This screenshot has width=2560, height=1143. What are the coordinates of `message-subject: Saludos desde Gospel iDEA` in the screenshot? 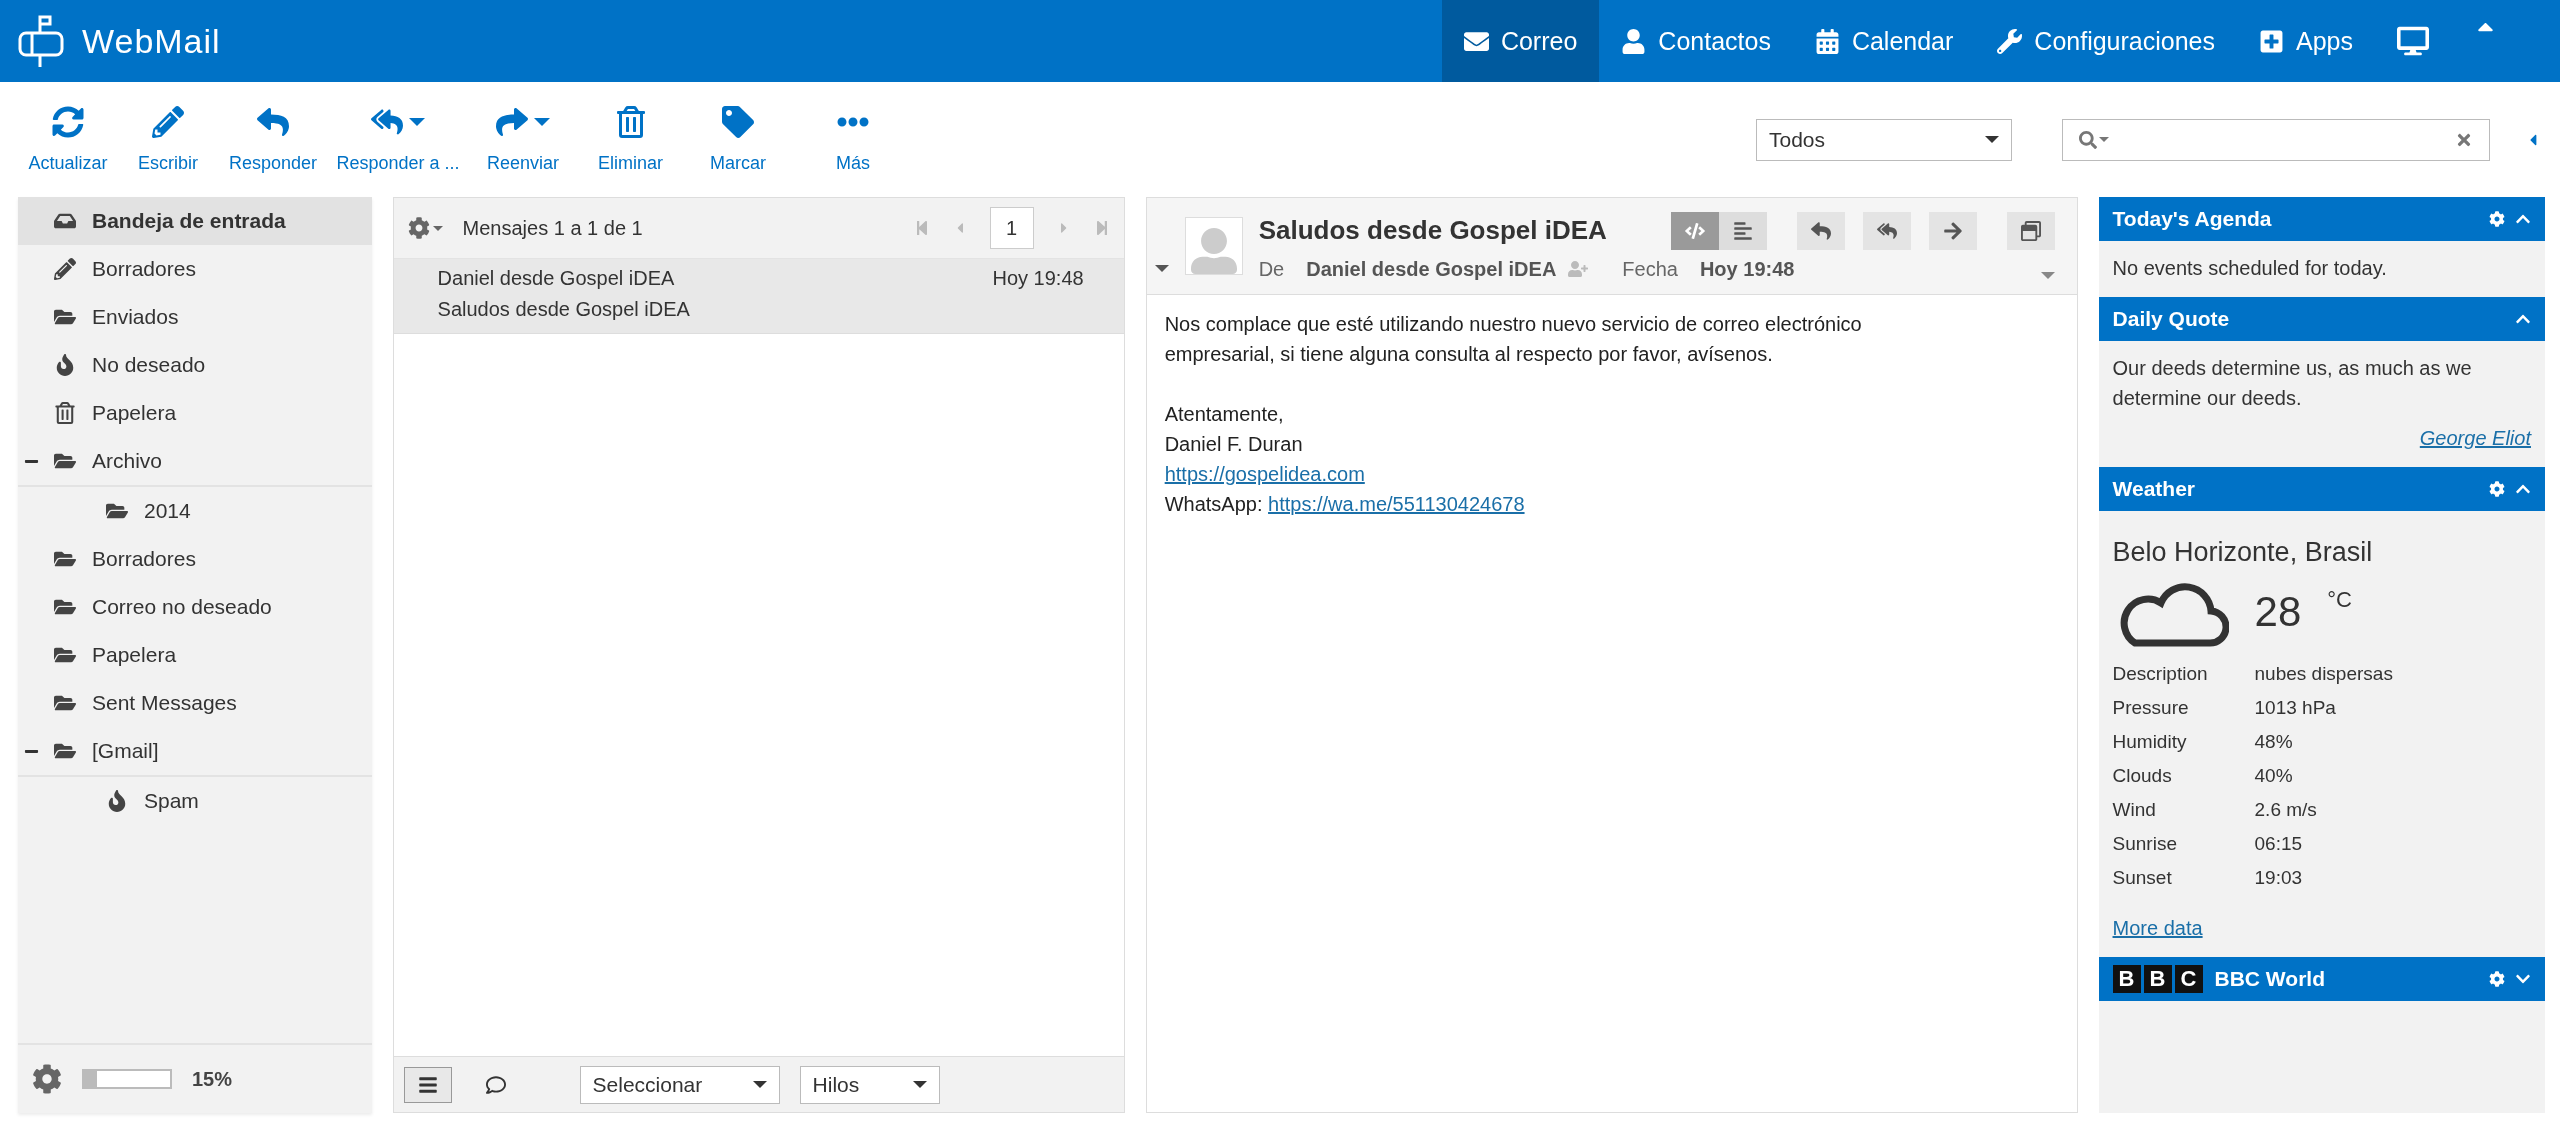 It's located at (564, 309).